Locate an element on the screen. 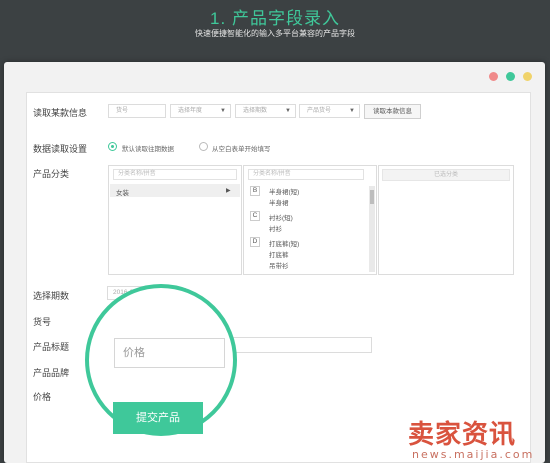 The image size is (550, 463). scrollbar is located at coordinates (372, 229).